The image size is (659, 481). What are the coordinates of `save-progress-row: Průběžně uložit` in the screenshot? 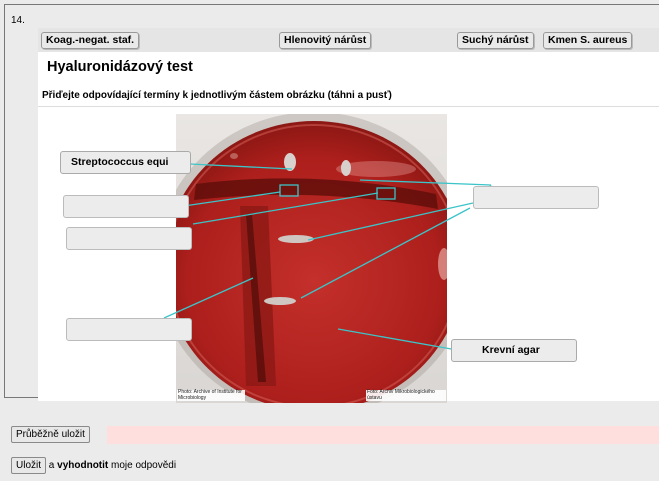 It's located at (335, 435).